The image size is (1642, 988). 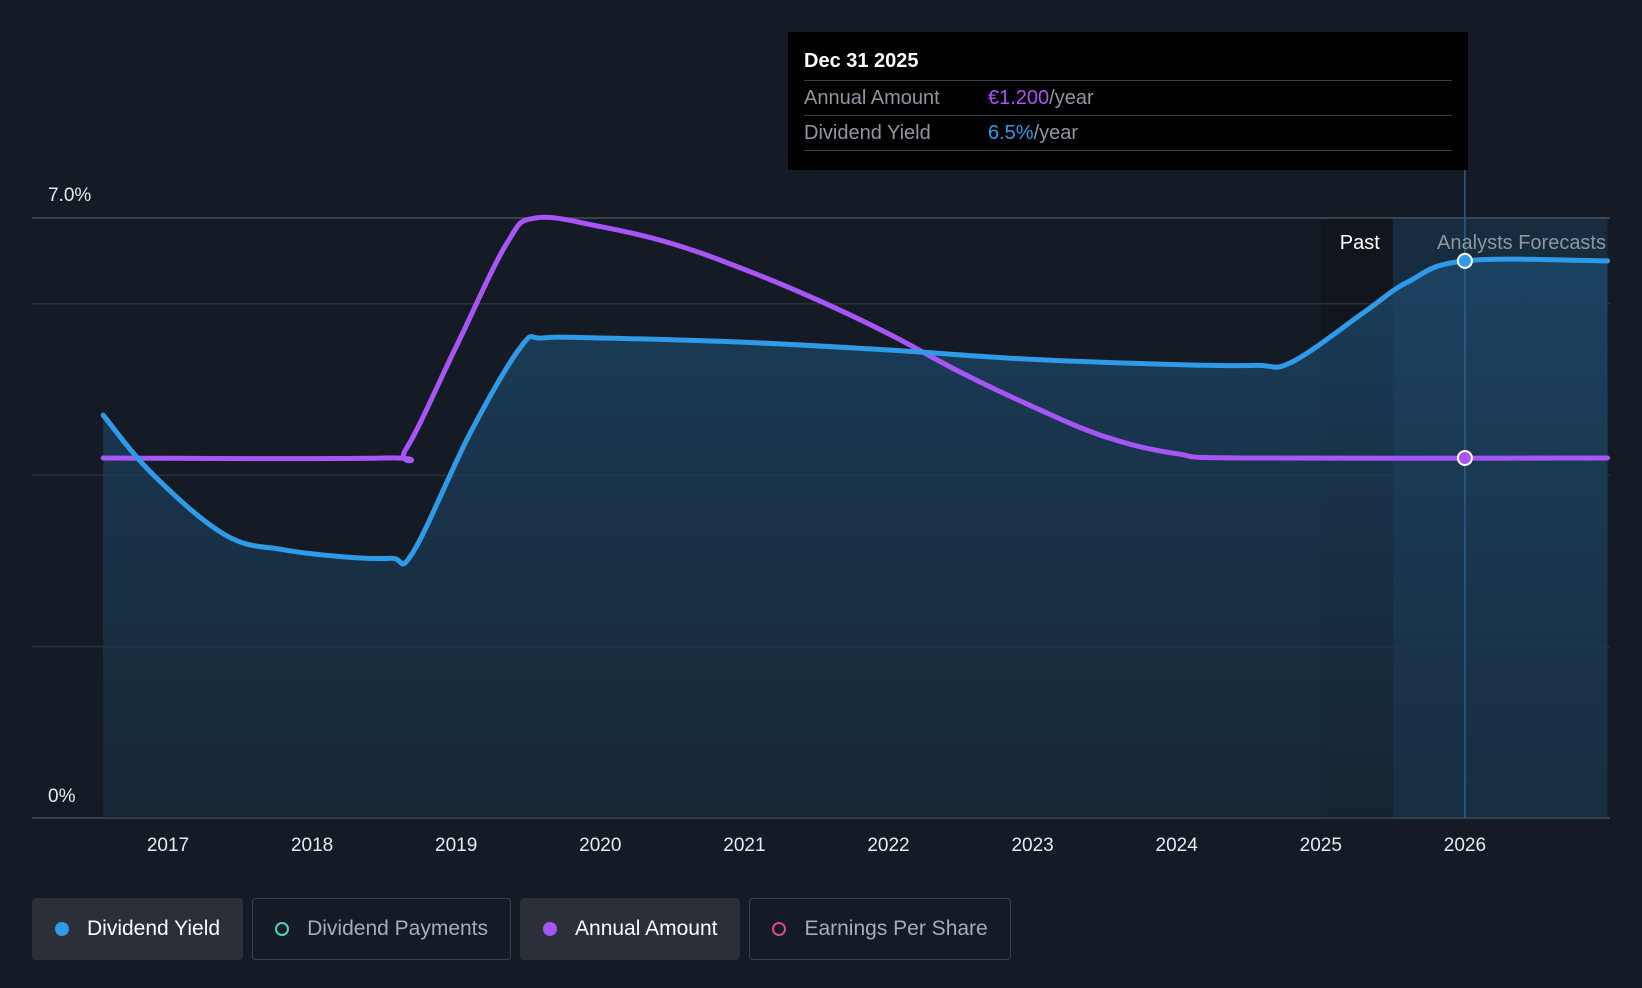 I want to click on x-tick-label: 2022, so click(x=888, y=845).